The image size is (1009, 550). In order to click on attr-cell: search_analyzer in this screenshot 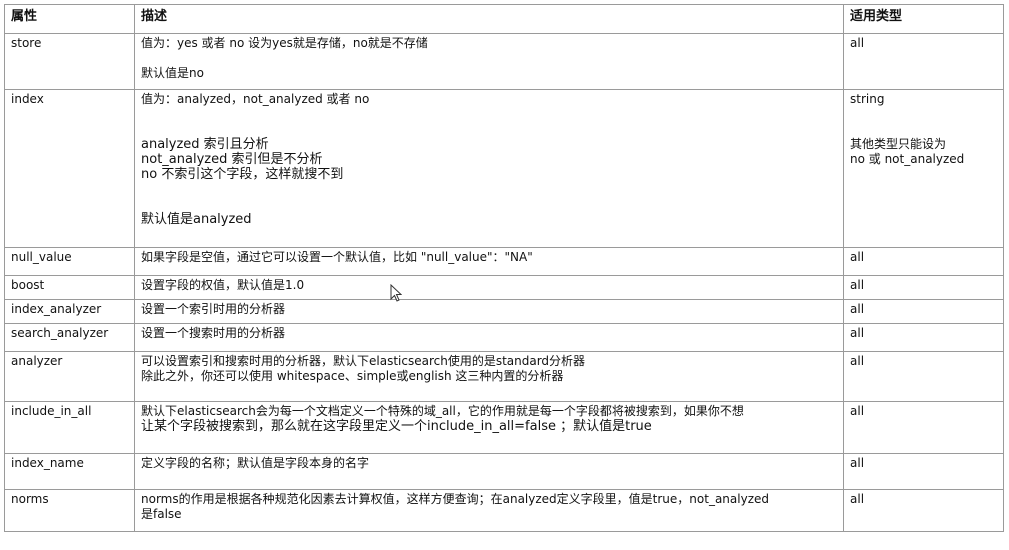, I will do `click(69, 337)`.